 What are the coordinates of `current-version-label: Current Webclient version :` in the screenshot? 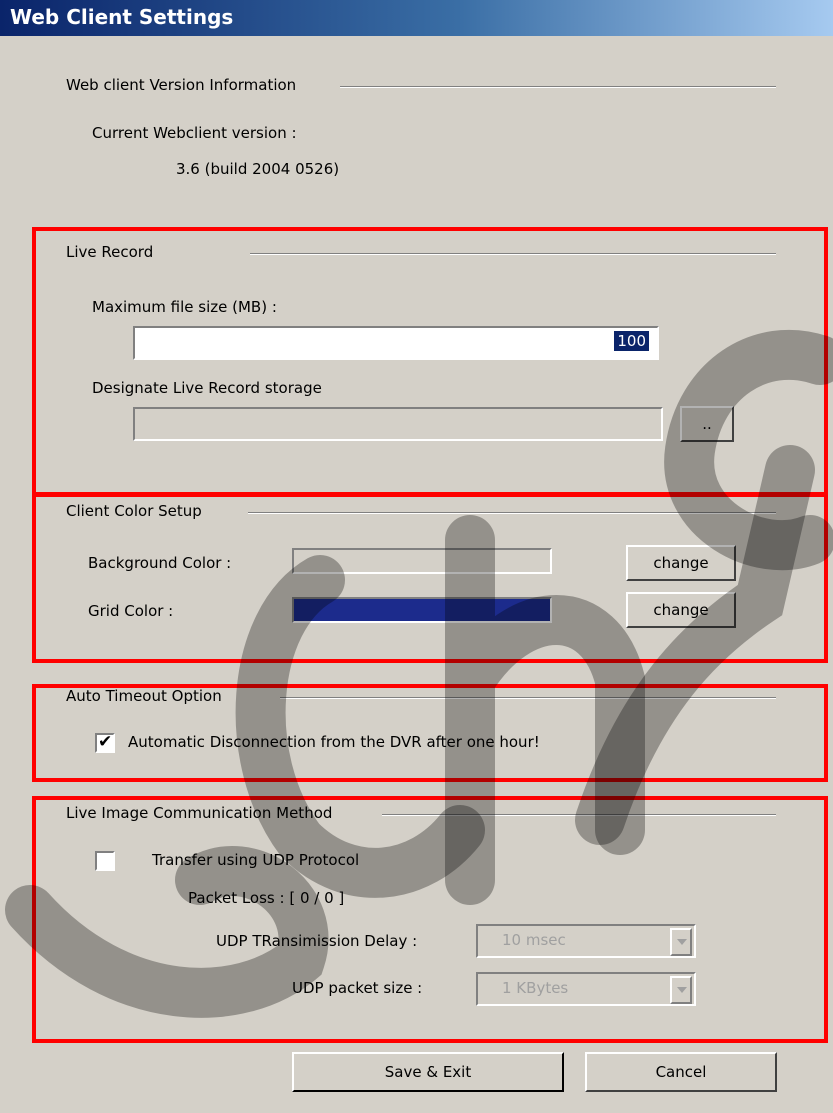 It's located at (194, 133).